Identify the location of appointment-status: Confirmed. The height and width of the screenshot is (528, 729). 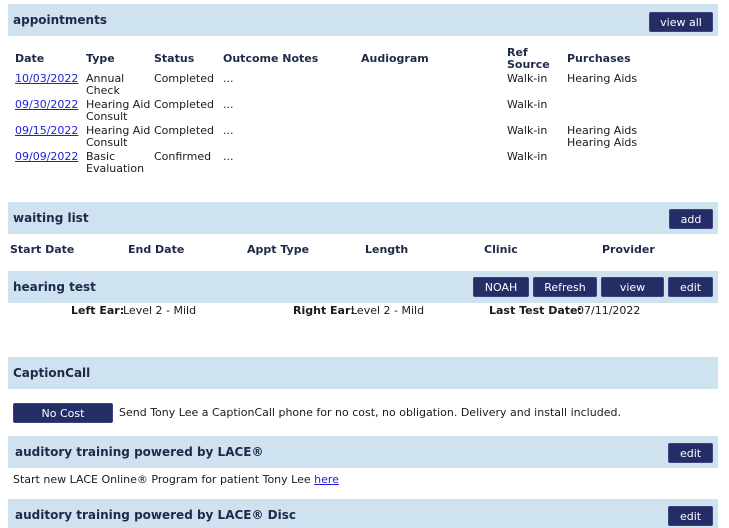
(183, 156).